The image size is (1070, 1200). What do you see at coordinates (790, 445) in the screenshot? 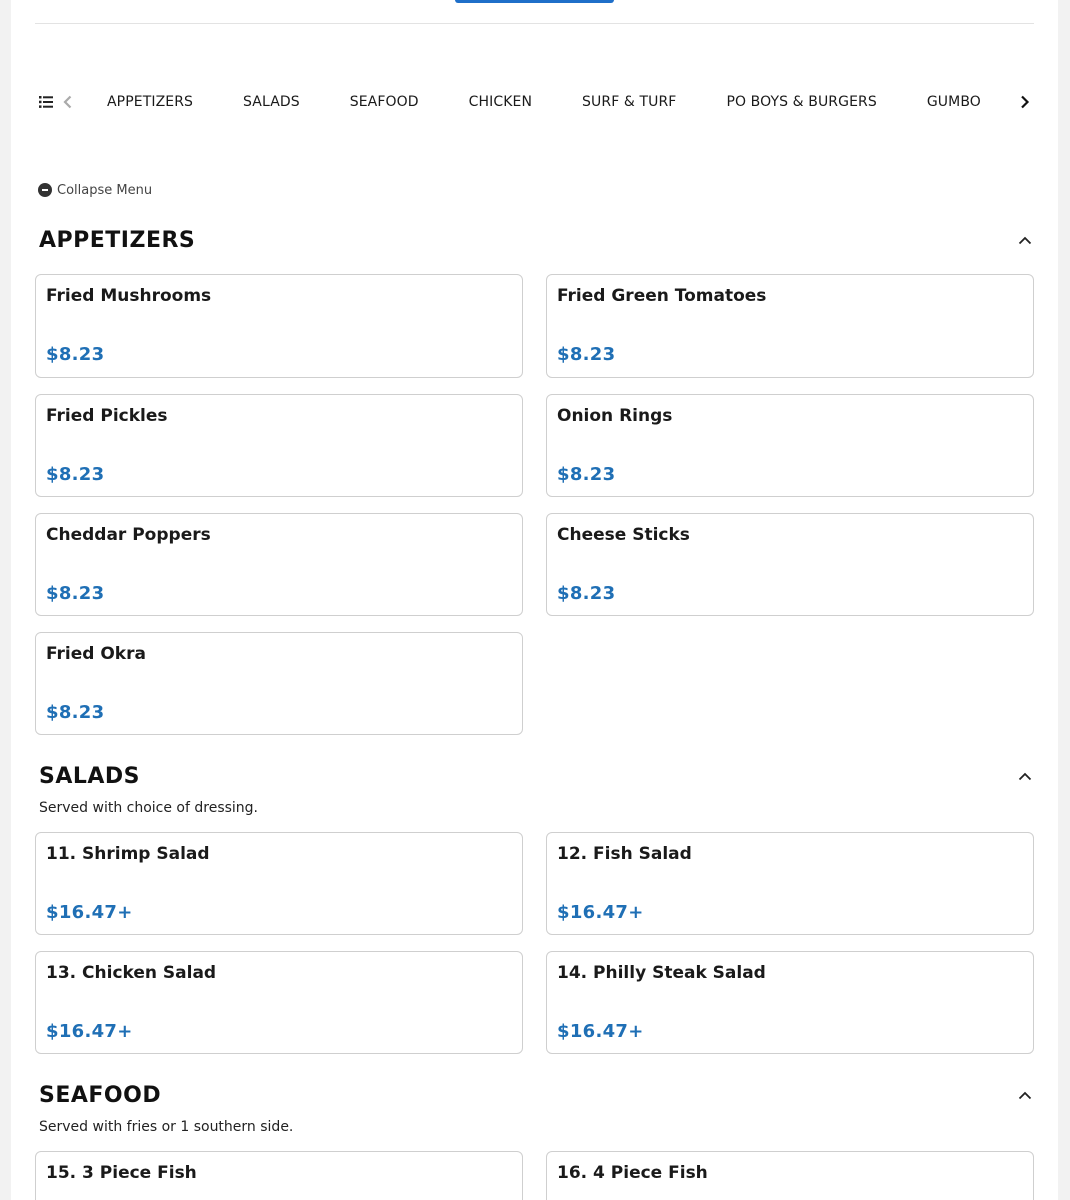
I see `menu-item-card: Onion Rings $8.23` at bounding box center [790, 445].